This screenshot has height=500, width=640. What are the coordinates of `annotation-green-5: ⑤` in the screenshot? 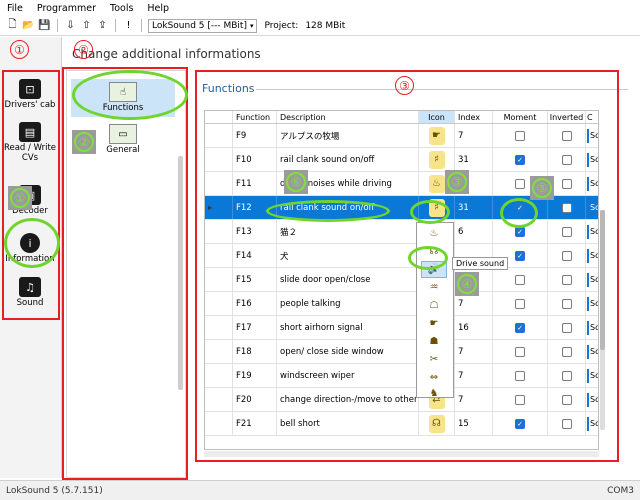 It's located at (542, 188).